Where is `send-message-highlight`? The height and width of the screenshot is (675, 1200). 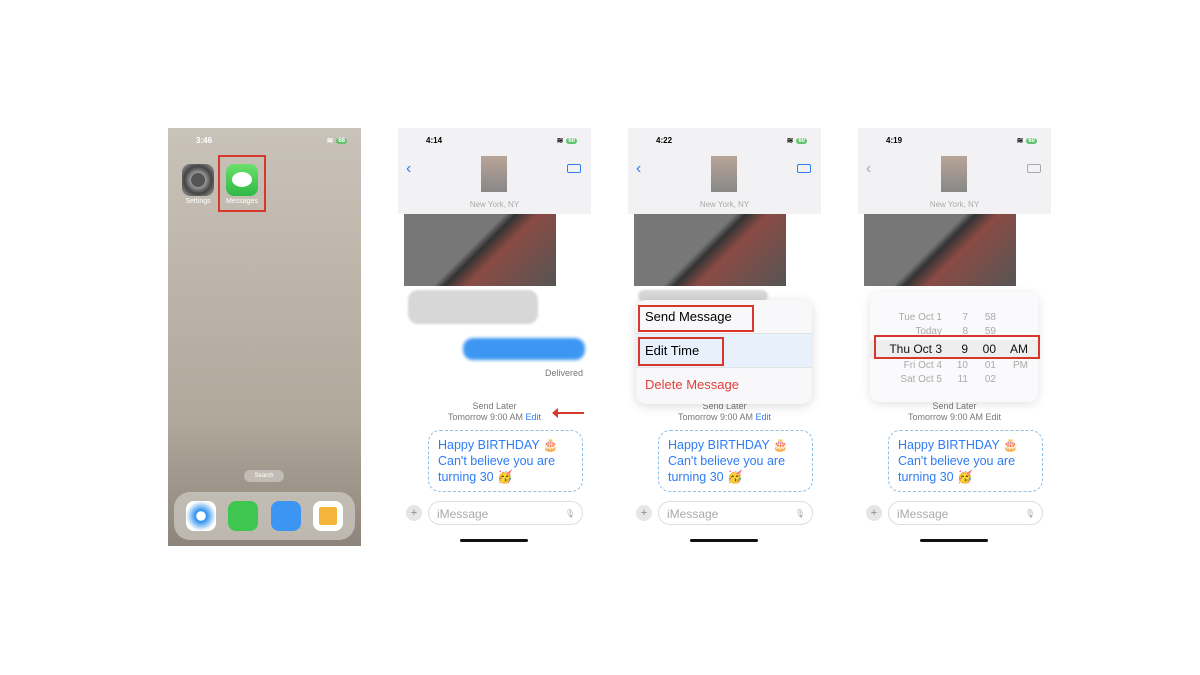
send-message-highlight is located at coordinates (696, 318).